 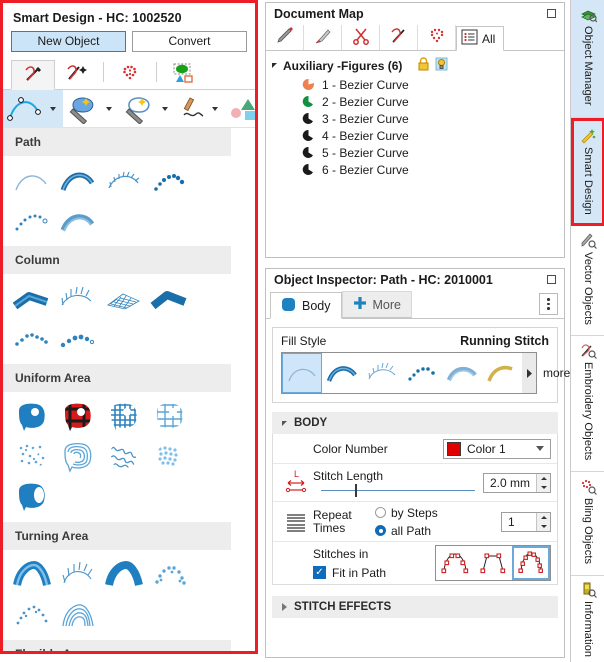 I want to click on tab-stitch-pen-magic, so click(x=77, y=74).